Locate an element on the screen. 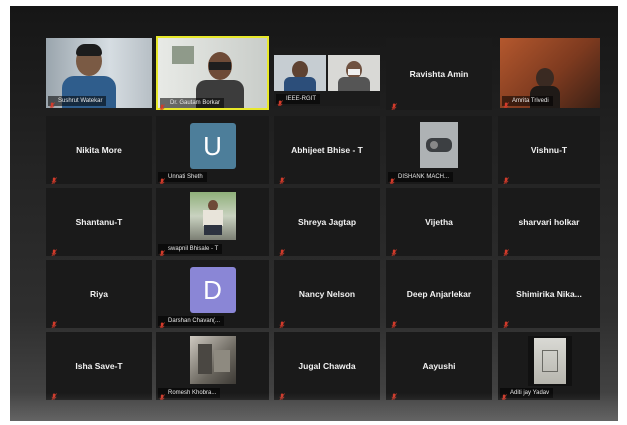 The width and height of the screenshot is (627, 425). participant-name: Sushrut Watekar is located at coordinates (77, 101).